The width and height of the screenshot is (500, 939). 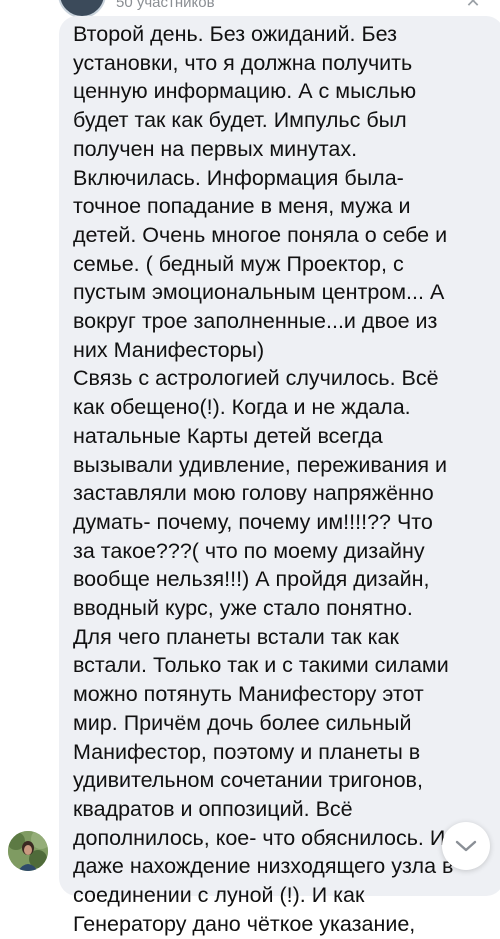 What do you see at coordinates (248, 780) in the screenshot?
I see `message-line: удивительном сочетании тригонов,` at bounding box center [248, 780].